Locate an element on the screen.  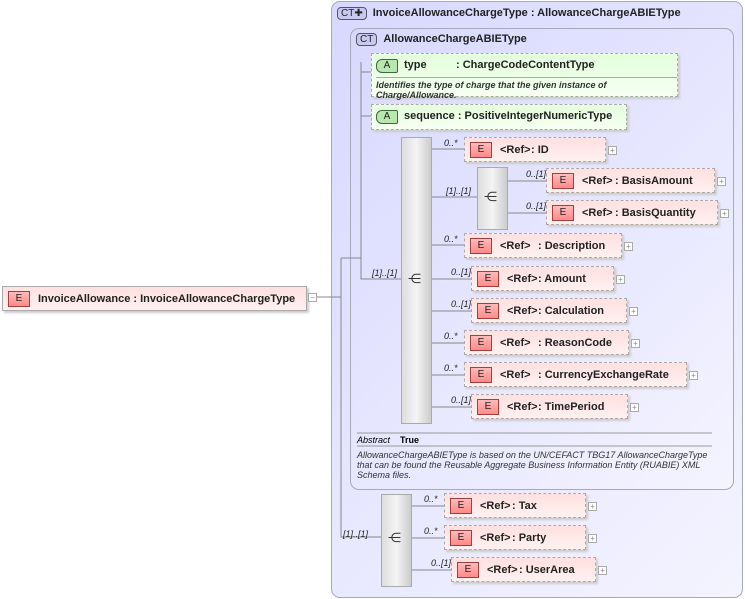
element-type: : Calculation is located at coordinates (571, 310).